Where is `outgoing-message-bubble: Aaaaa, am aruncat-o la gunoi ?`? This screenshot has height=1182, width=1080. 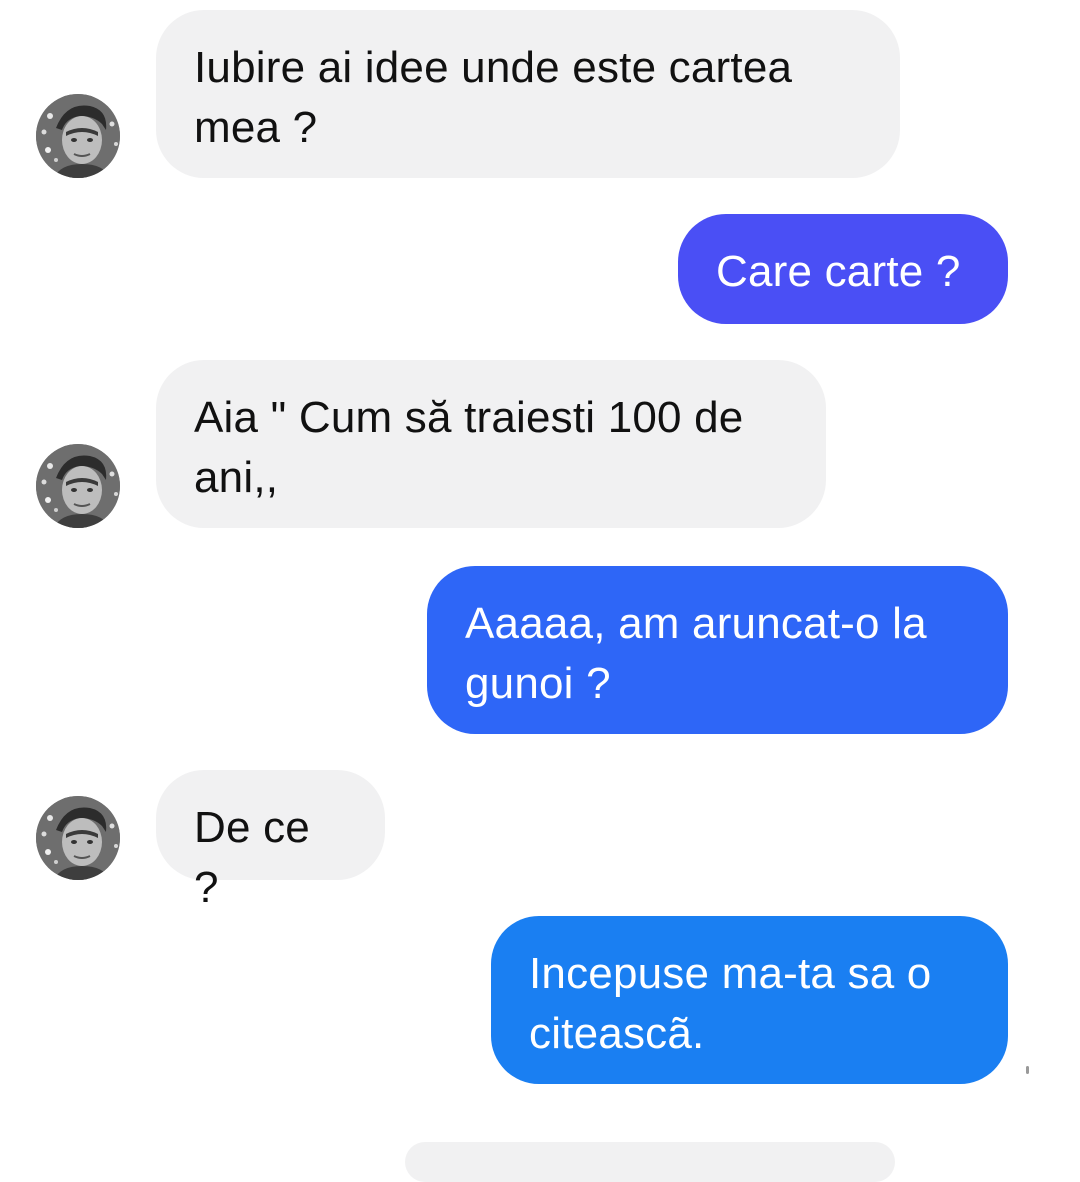
outgoing-message-bubble: Aaaaa, am aruncat-o la gunoi ? is located at coordinates (717, 650).